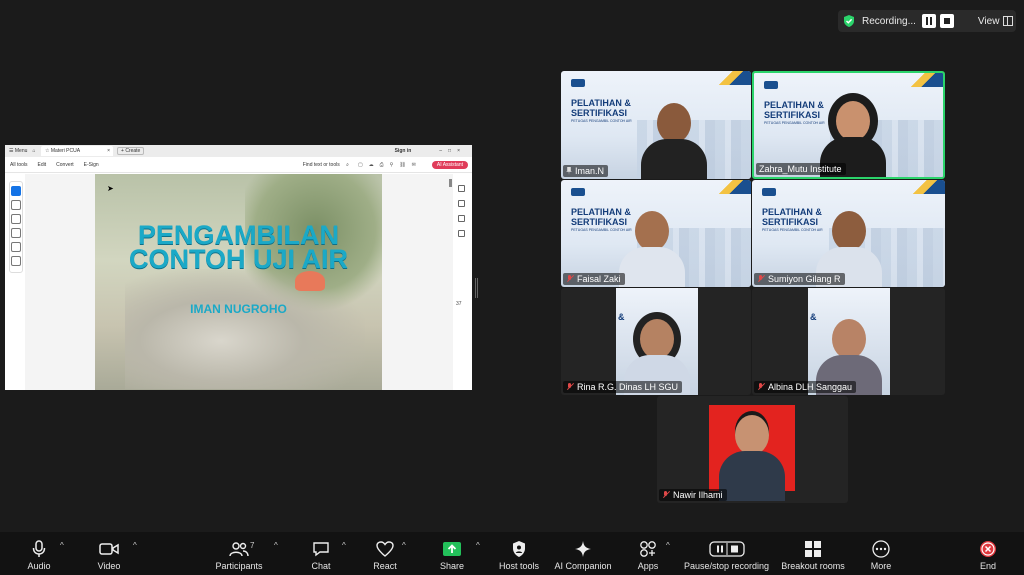 The image size is (1024, 575). What do you see at coordinates (16, 219) in the screenshot?
I see `pen-tool-icon` at bounding box center [16, 219].